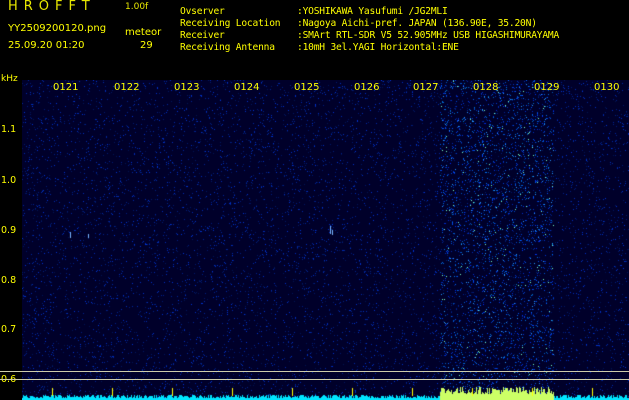 The width and height of the screenshot is (629, 400). Describe the element at coordinates (146, 45) in the screenshot. I see `meteor-count: 29` at that location.